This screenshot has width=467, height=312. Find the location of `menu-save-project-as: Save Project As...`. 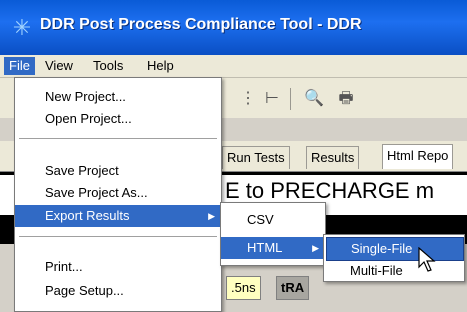

menu-save-project-as: Save Project As... is located at coordinates (118, 193).